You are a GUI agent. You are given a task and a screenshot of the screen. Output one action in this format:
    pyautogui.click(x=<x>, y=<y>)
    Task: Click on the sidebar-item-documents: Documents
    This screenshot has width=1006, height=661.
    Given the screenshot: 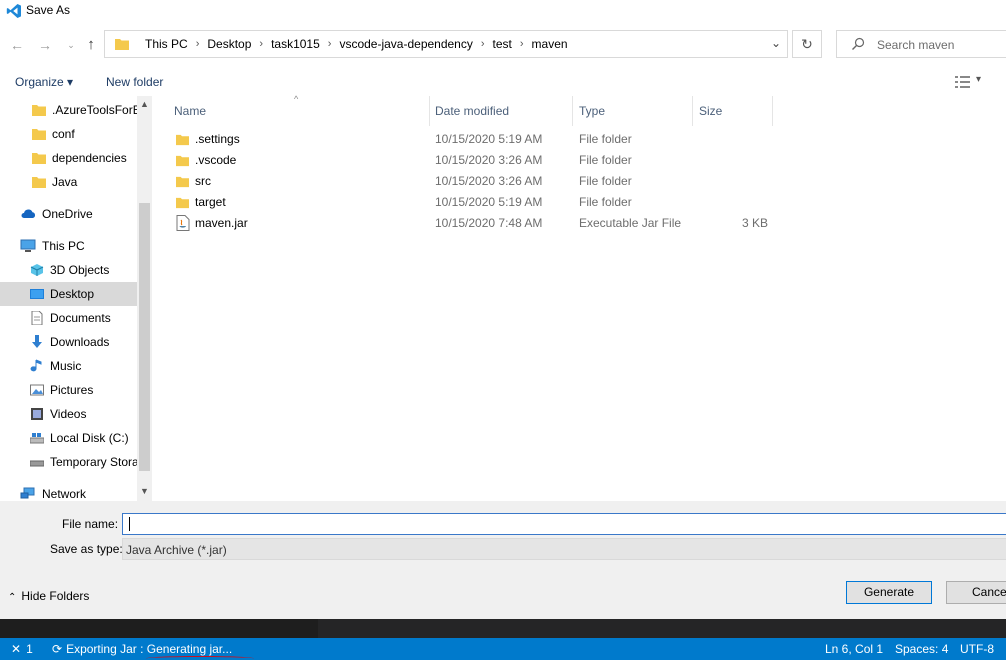 What is the action you would take?
    pyautogui.click(x=76, y=318)
    